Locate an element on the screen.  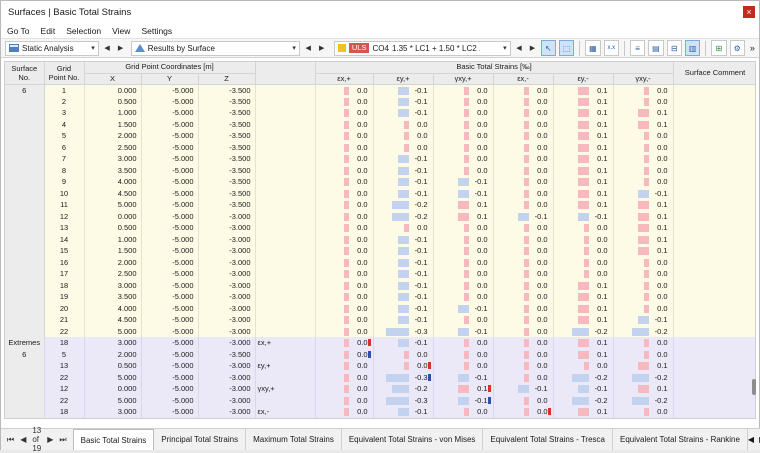
layers-icon: ▥ is located at coordinates (692, 48).